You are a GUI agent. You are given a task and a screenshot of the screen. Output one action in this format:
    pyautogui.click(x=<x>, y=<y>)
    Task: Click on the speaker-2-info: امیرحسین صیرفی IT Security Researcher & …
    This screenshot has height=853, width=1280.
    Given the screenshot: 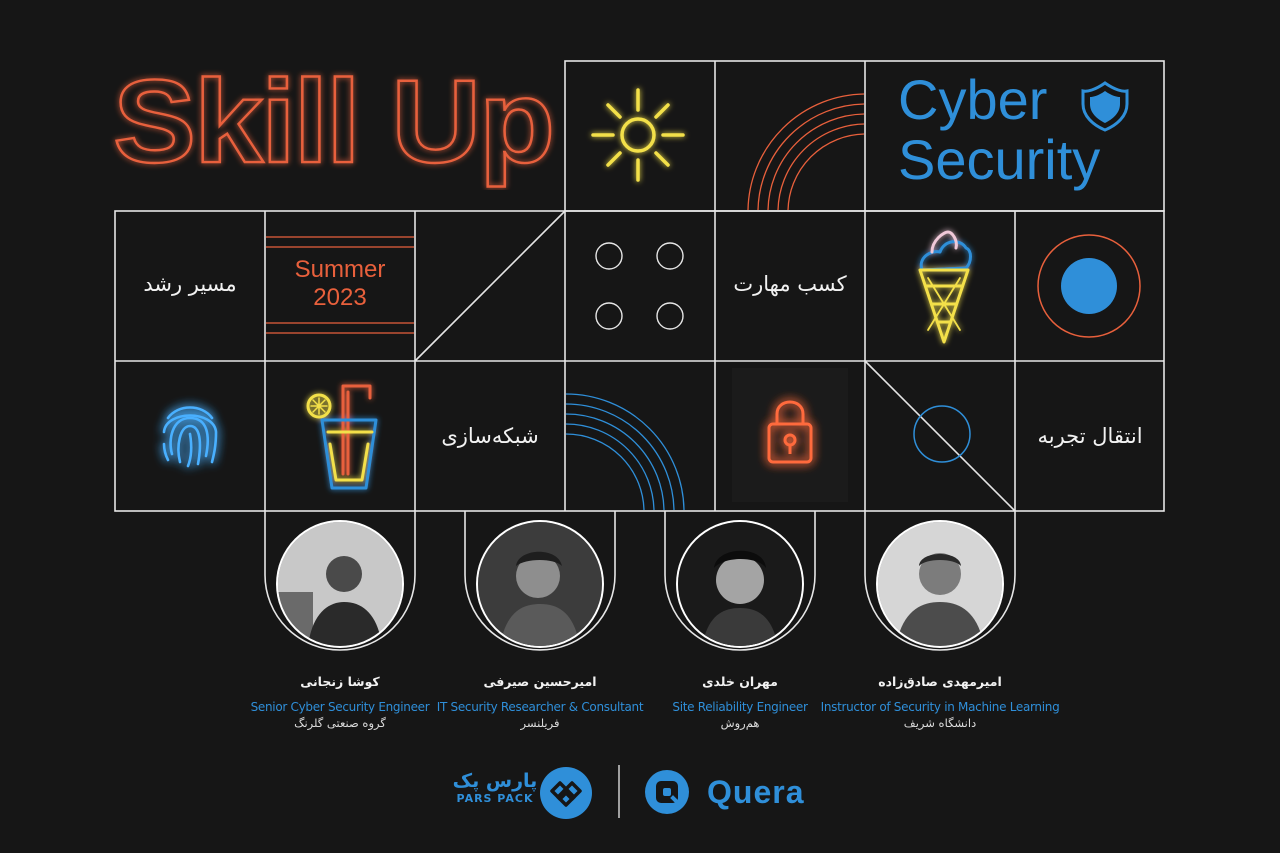 What is the action you would take?
    pyautogui.click(x=540, y=702)
    